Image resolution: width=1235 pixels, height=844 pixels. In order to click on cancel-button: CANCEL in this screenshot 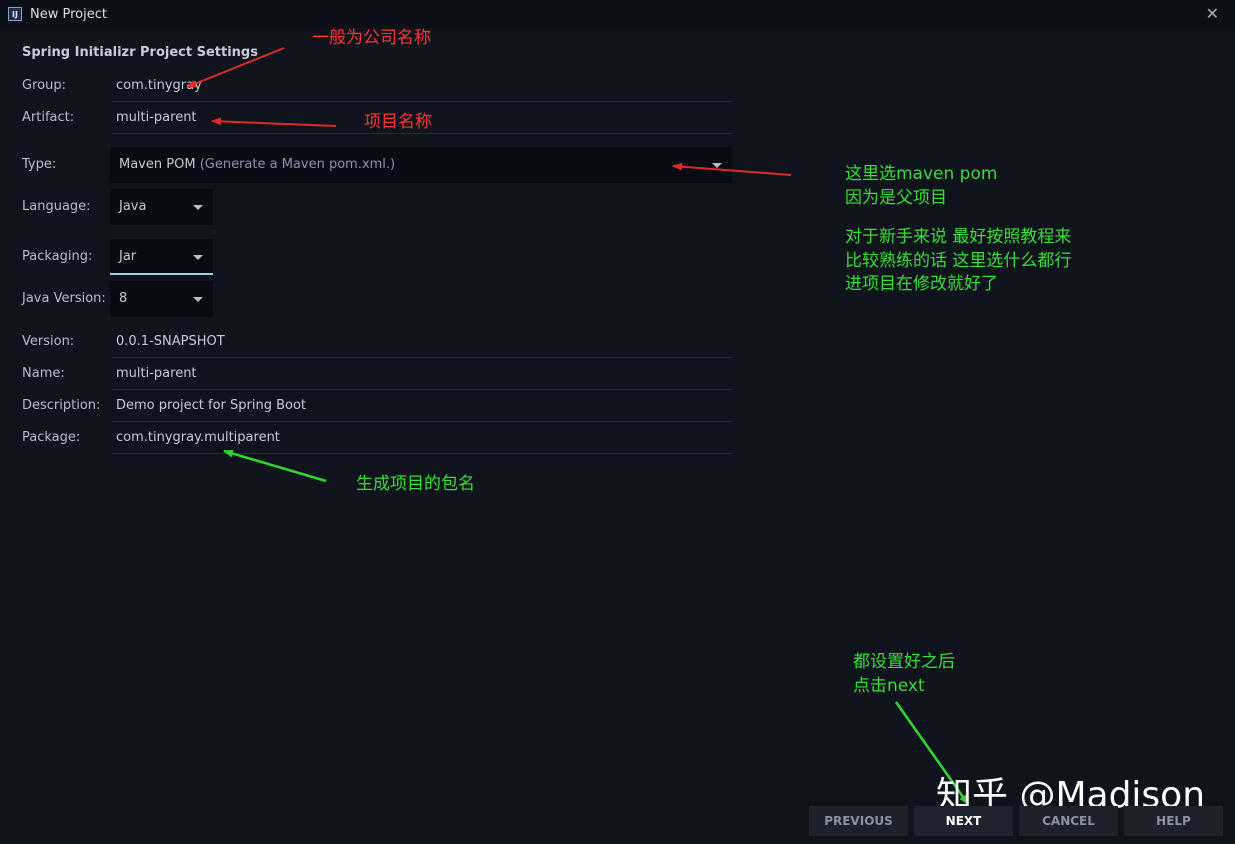, I will do `click(1068, 821)`.